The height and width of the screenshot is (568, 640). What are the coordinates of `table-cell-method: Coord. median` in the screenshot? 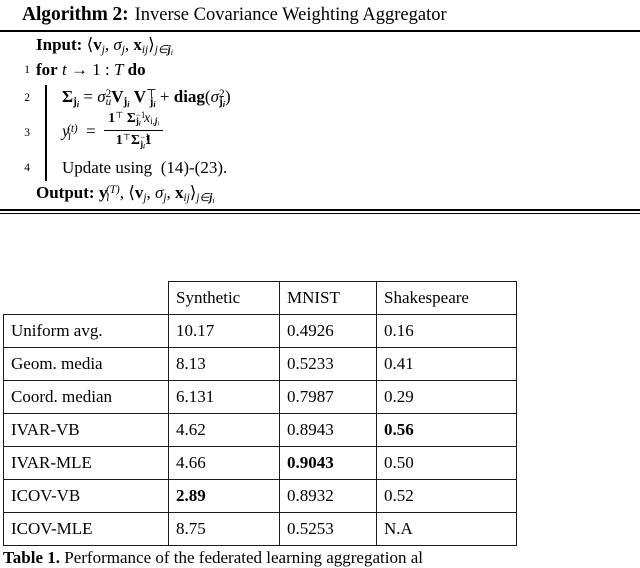 It's located at (86, 397).